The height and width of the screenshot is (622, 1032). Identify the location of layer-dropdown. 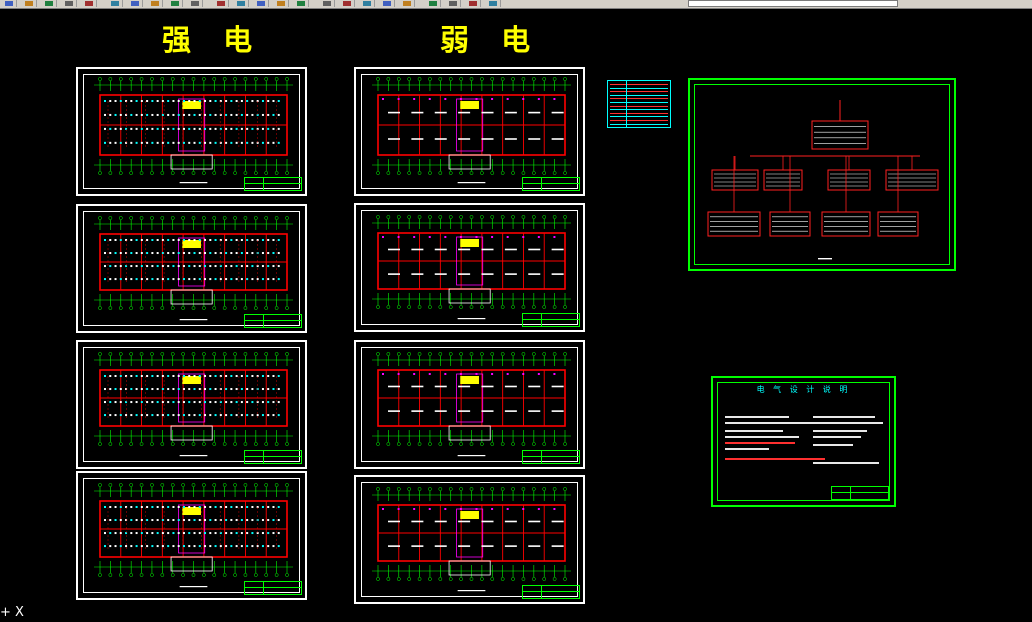
(793, 3).